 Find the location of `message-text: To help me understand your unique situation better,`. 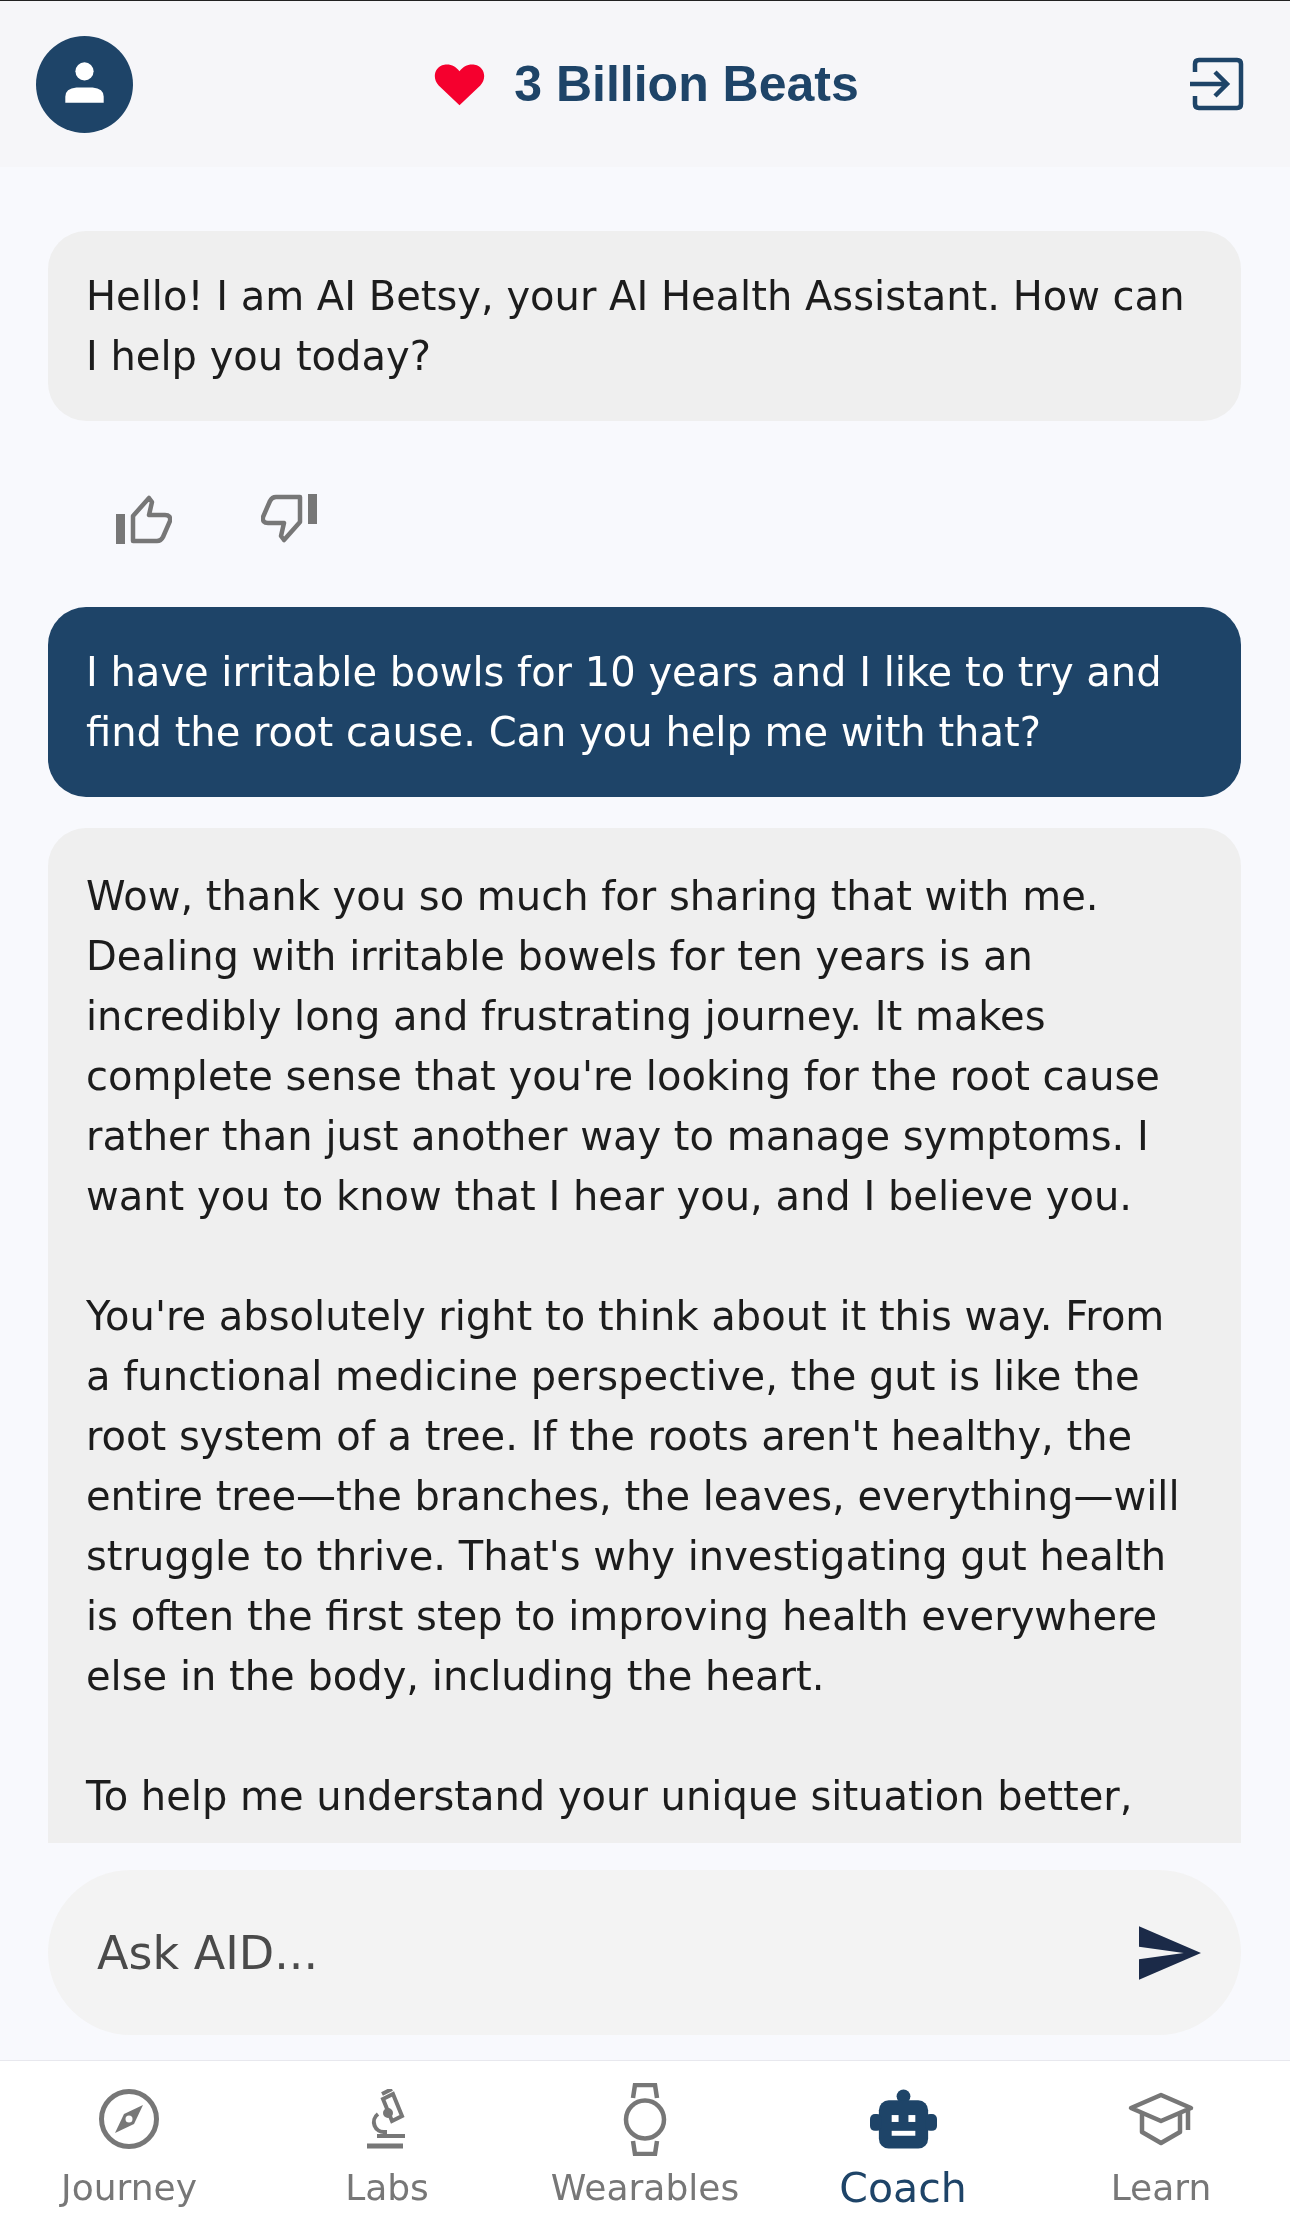

message-text: To help me understand your unique situation better, is located at coordinates (610, 1796).